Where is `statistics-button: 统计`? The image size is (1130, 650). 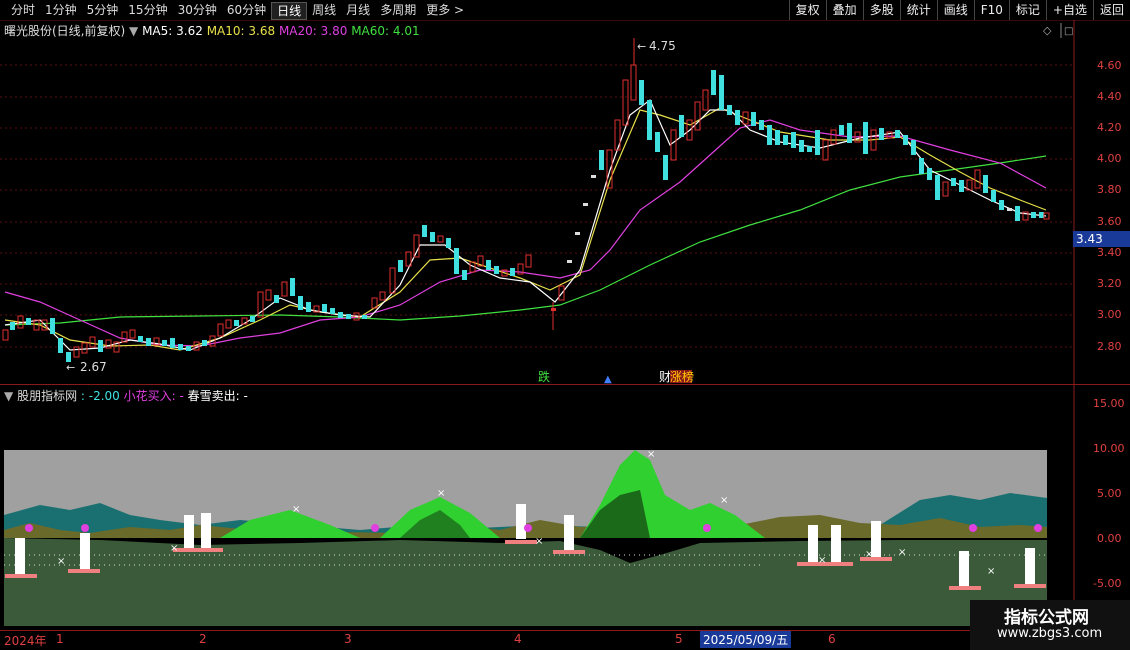 statistics-button: 统计 is located at coordinates (918, 10).